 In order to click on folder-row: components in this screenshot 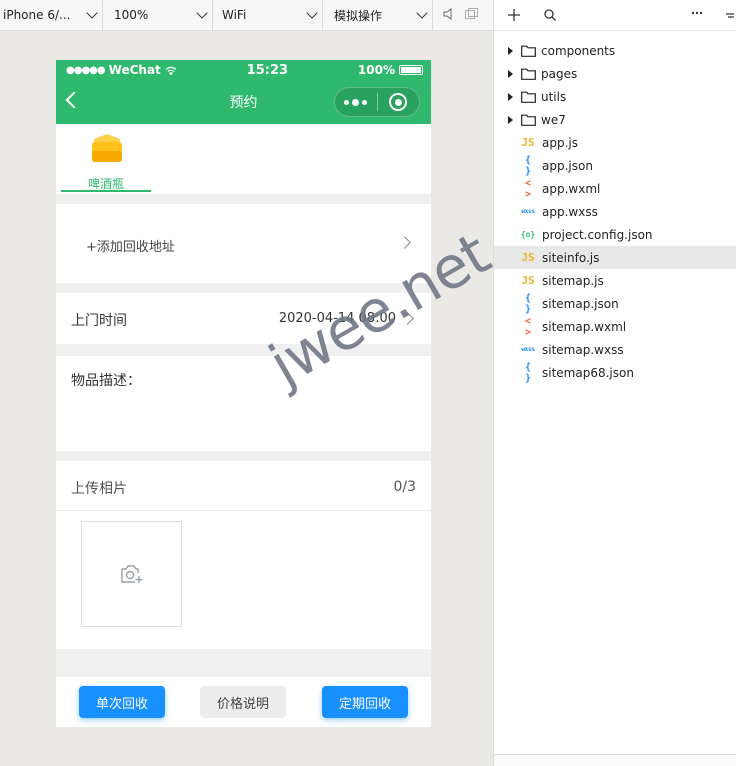, I will do `click(615, 50)`.